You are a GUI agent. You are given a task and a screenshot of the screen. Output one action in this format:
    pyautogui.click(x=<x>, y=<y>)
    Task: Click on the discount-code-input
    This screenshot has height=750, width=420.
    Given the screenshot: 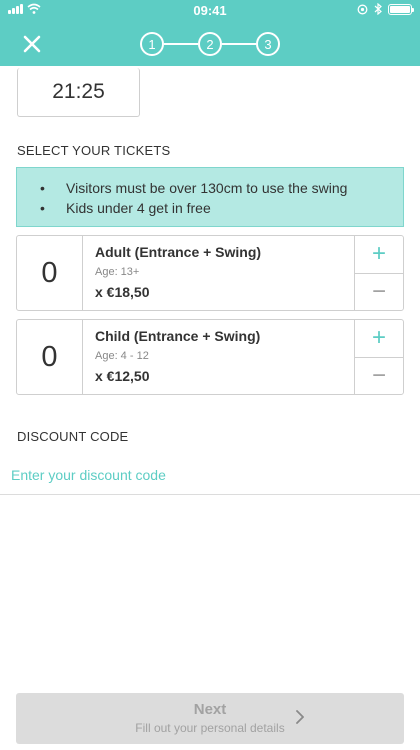 What is the action you would take?
    pyautogui.click(x=210, y=475)
    